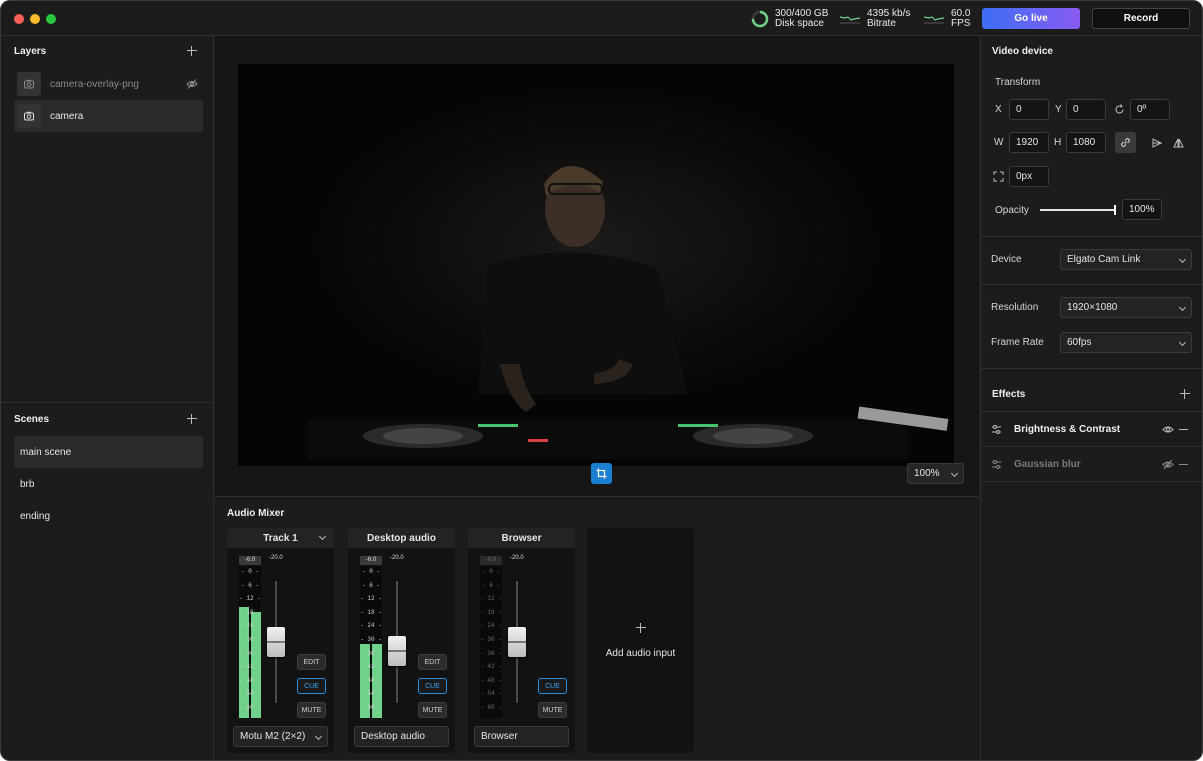 This screenshot has width=1203, height=761. What do you see at coordinates (998, 109) in the screenshot?
I see `x-label: X` at bounding box center [998, 109].